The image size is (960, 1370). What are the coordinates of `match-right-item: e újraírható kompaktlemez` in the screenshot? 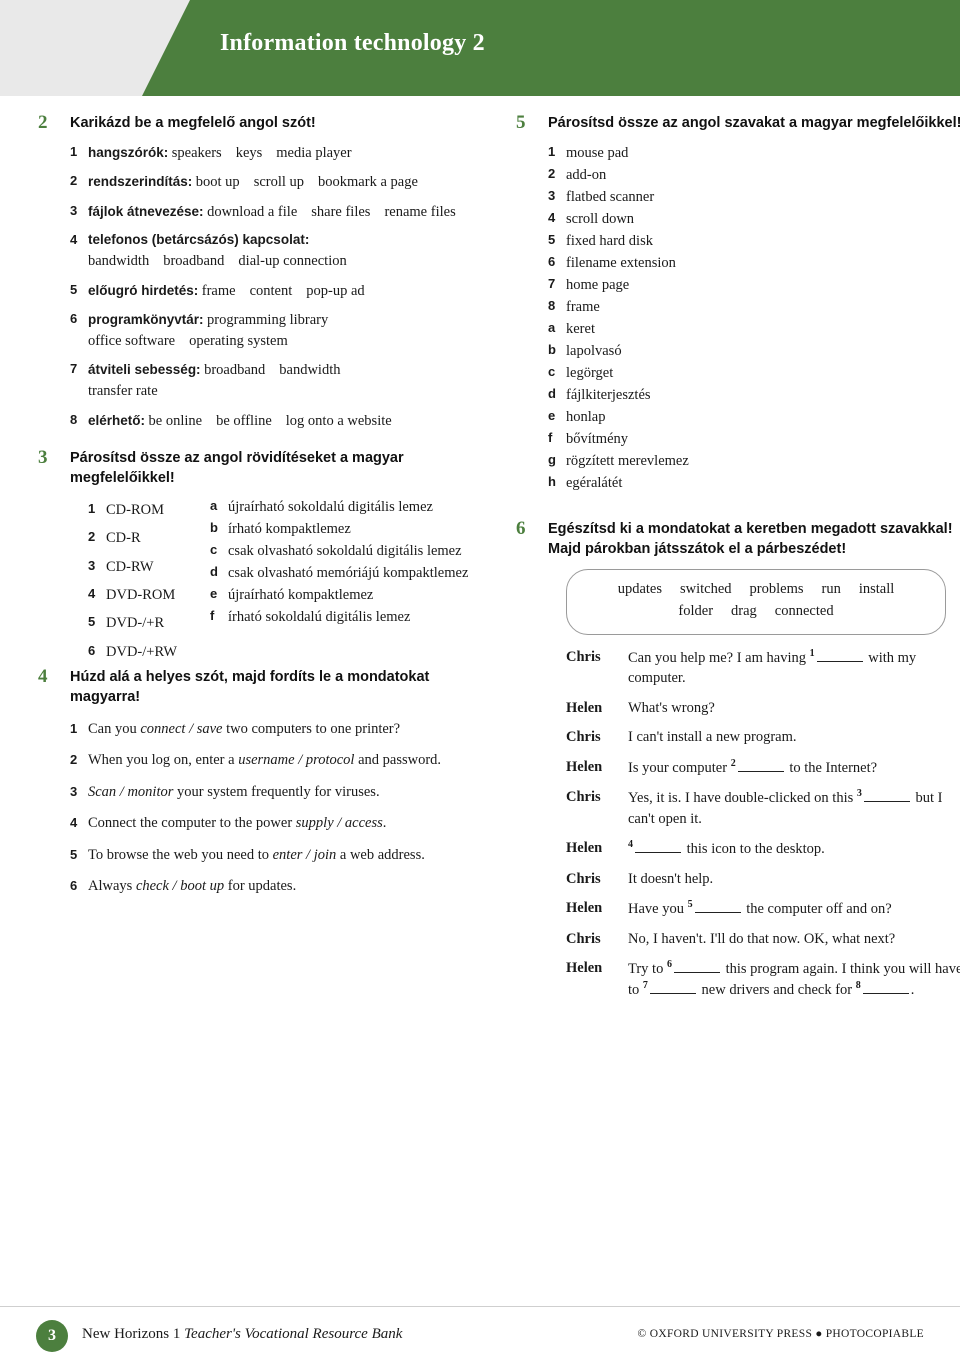 It's located at (350, 595).